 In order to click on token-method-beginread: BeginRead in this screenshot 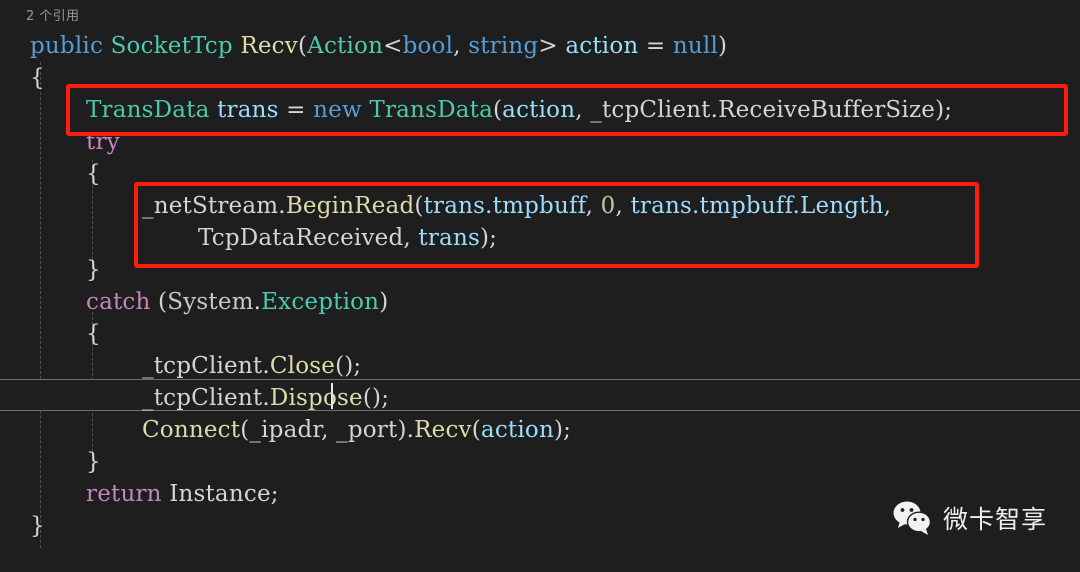, I will do `click(350, 206)`.